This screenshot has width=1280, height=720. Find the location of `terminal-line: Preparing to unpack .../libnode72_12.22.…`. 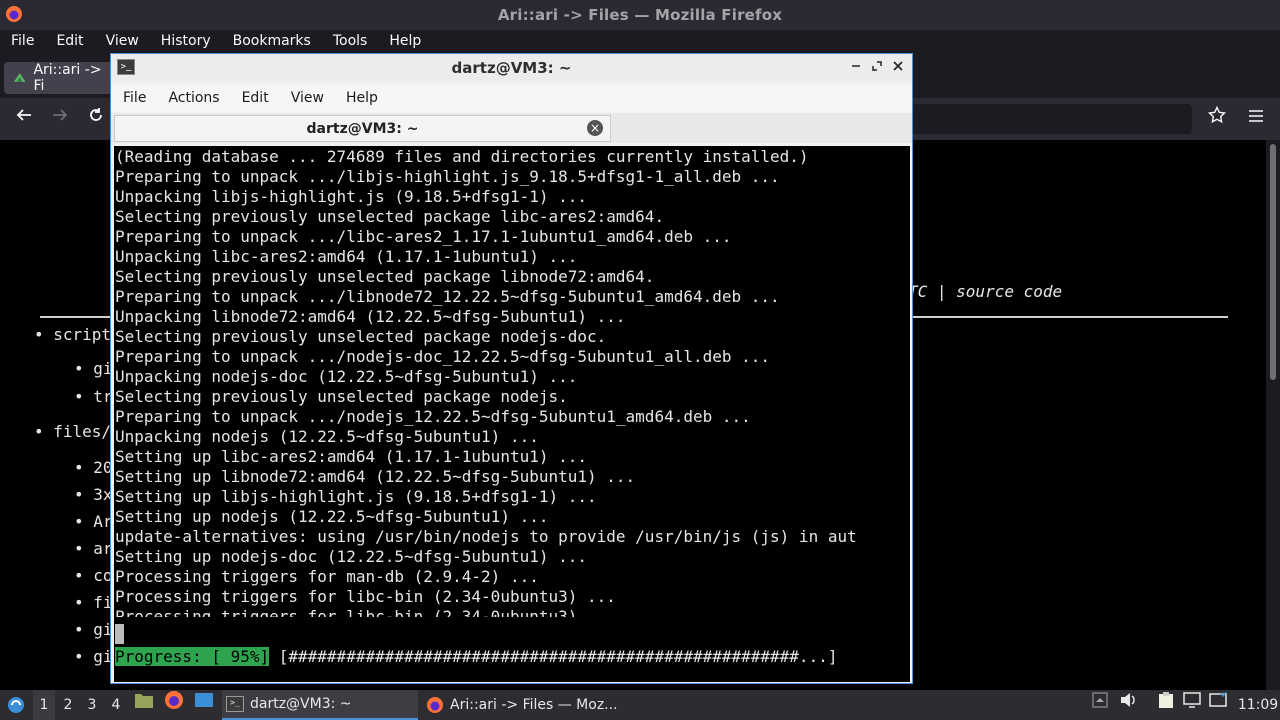

terminal-line: Preparing to unpack .../libnode72_12.22.… is located at coordinates (447, 296).